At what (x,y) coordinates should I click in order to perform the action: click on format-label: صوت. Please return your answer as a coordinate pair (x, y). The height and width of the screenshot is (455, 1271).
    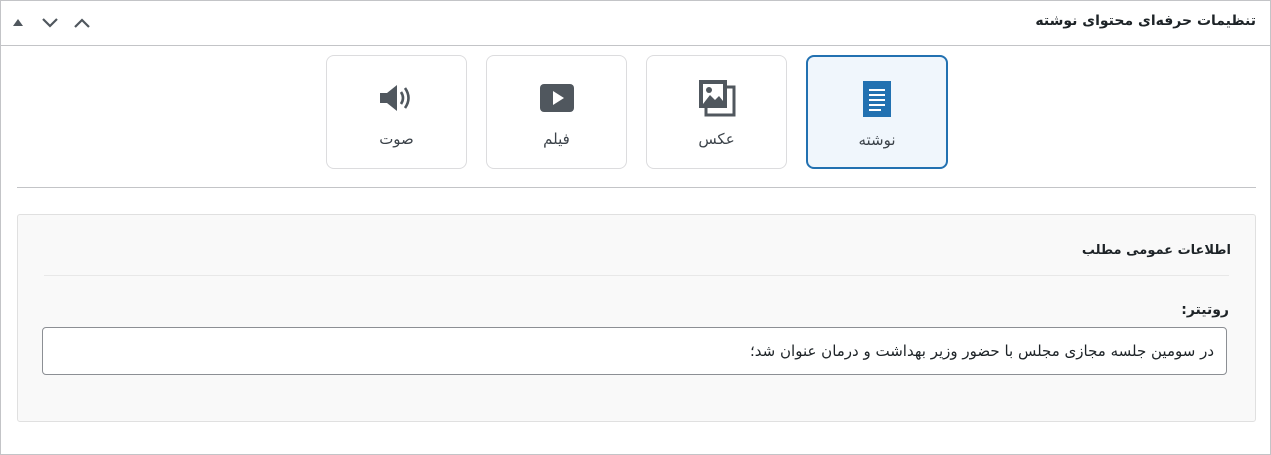
    Looking at the image, I should click on (396, 139).